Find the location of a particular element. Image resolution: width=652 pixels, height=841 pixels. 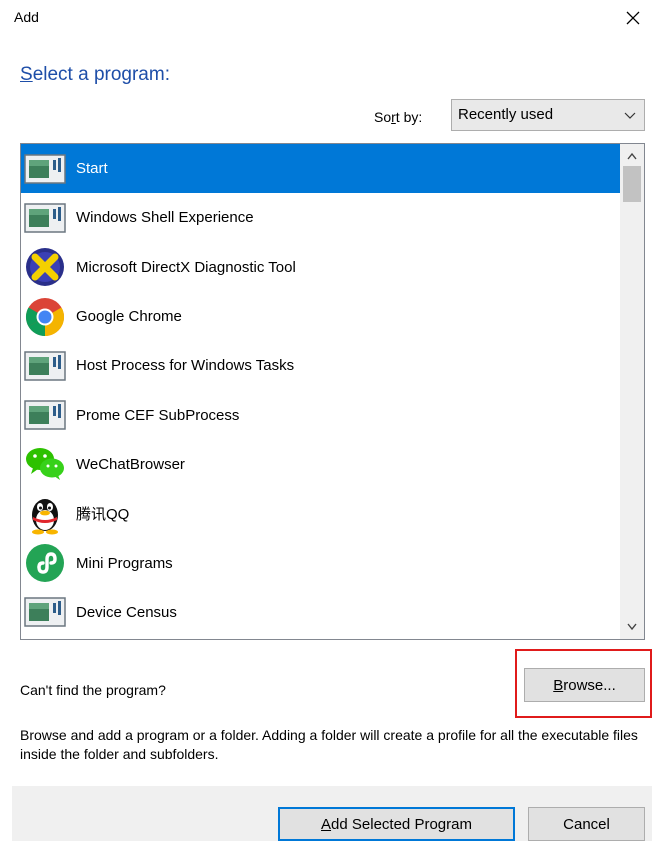

sort-label-post: t by: is located at coordinates (409, 117).